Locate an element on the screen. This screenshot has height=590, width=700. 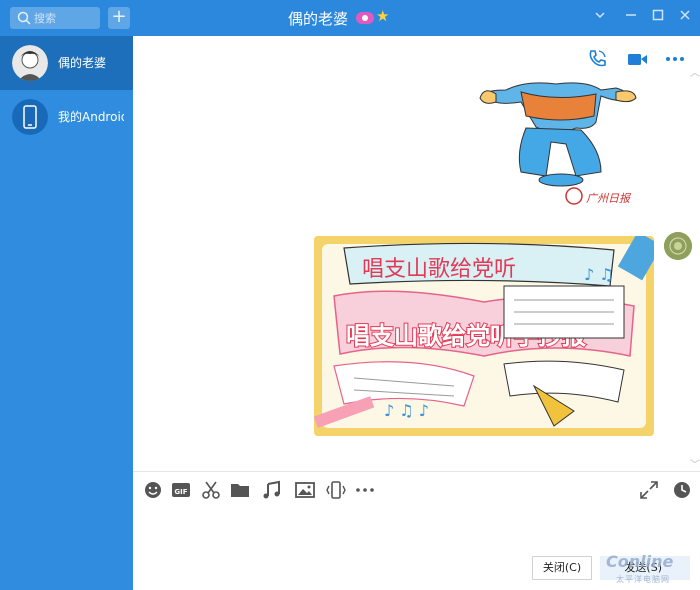
chevron-down-icon is located at coordinates (600, 15).